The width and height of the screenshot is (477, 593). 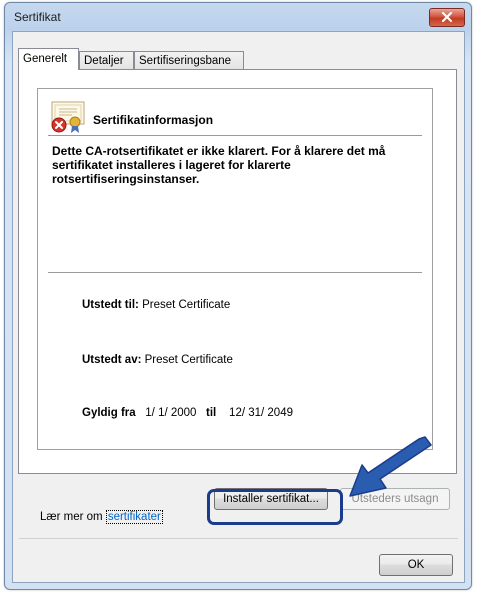 What do you see at coordinates (109, 413) in the screenshot?
I see `valid-from-label: Gyldig fra` at bounding box center [109, 413].